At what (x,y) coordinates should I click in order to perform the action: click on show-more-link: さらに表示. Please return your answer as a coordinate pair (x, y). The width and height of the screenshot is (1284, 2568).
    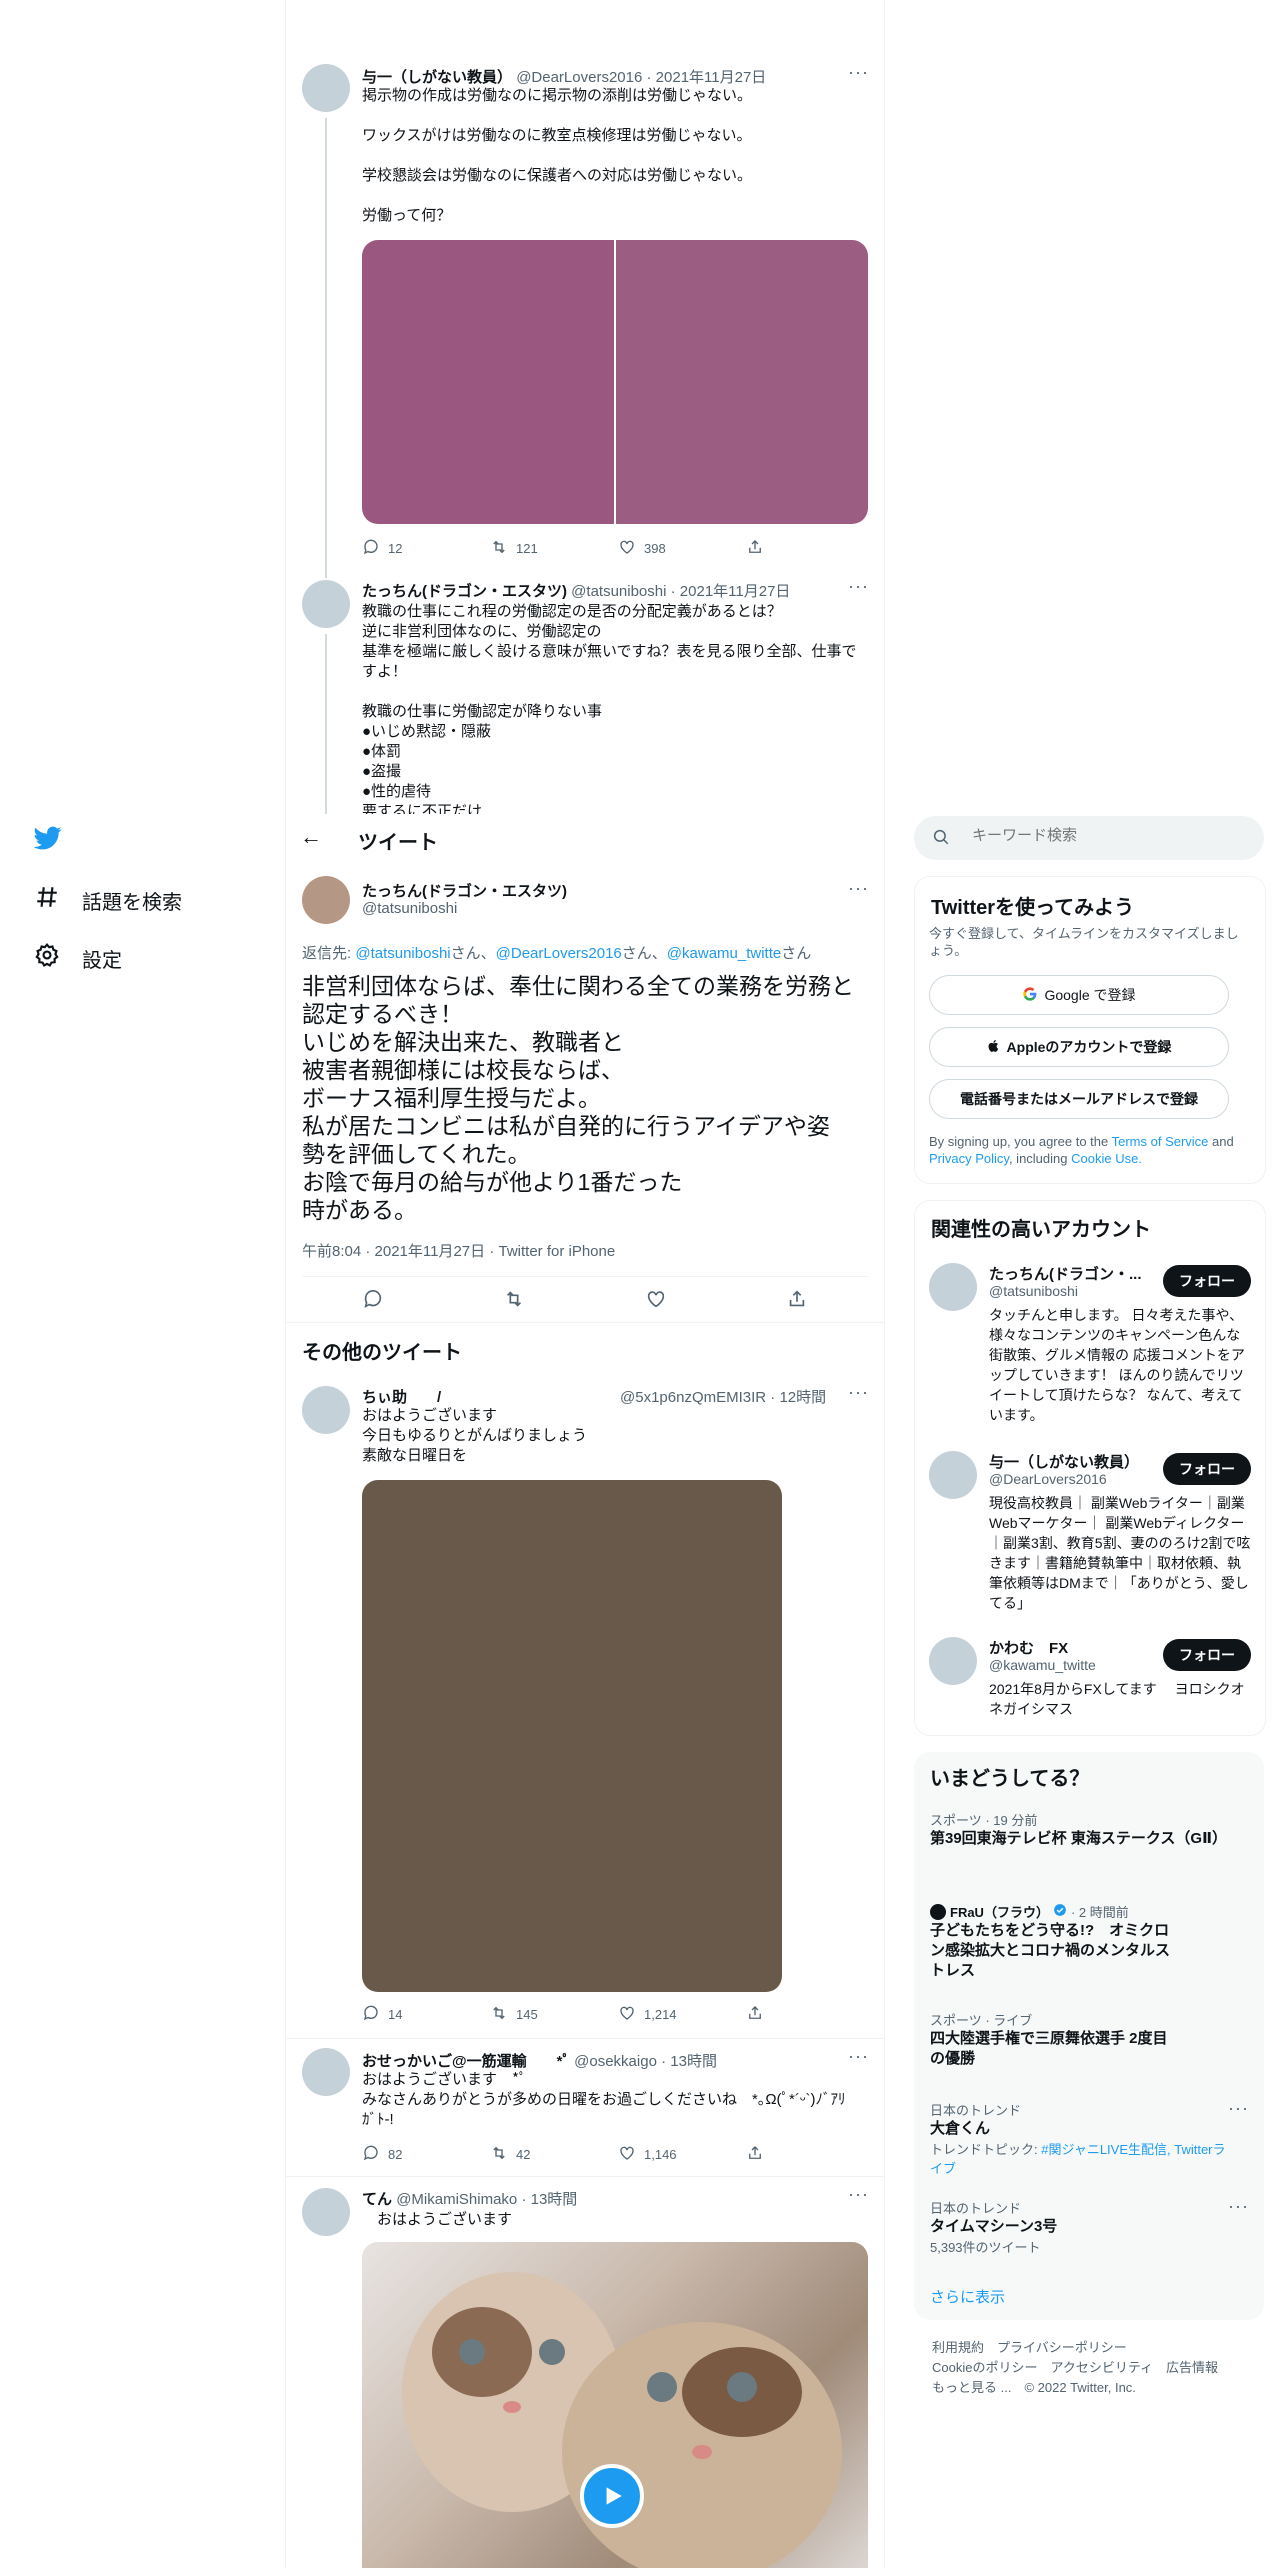
    Looking at the image, I should click on (967, 2296).